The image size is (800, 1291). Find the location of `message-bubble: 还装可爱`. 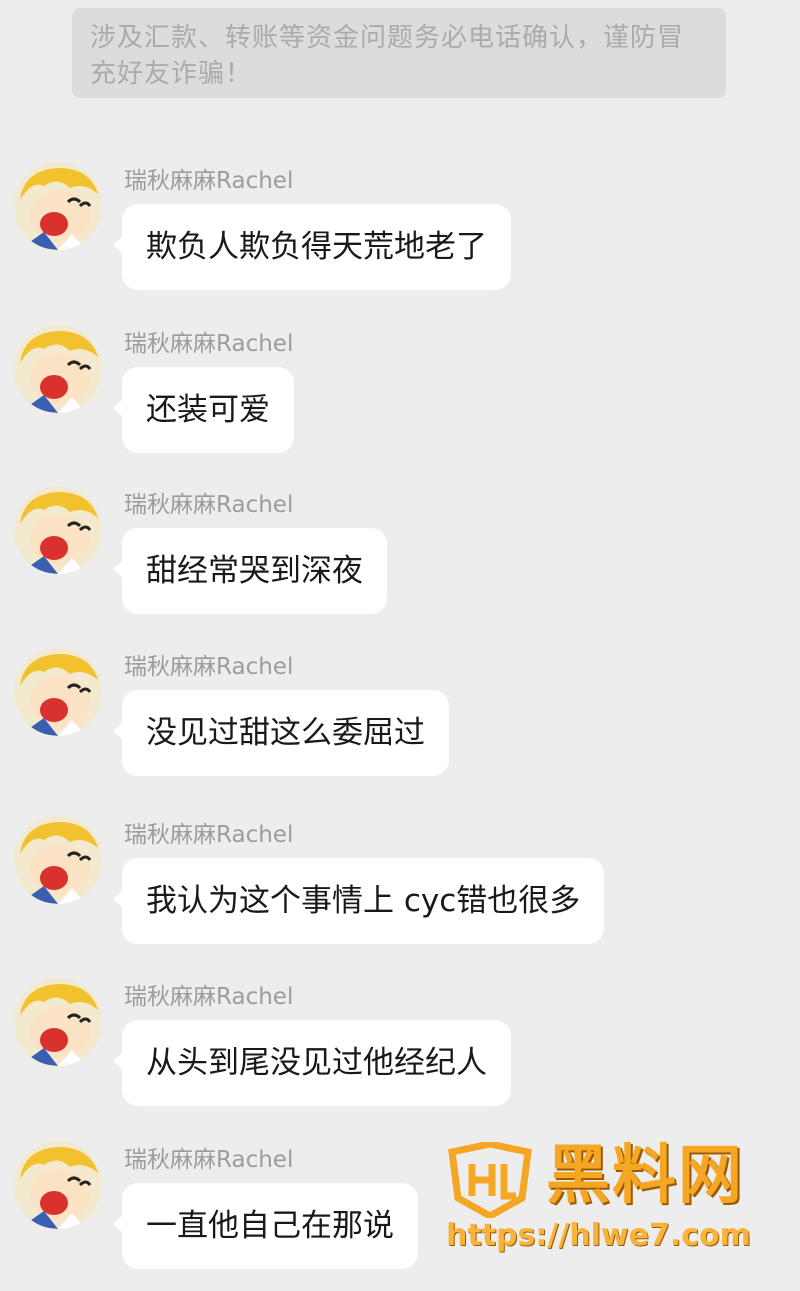

message-bubble: 还装可爱 is located at coordinates (203, 410).